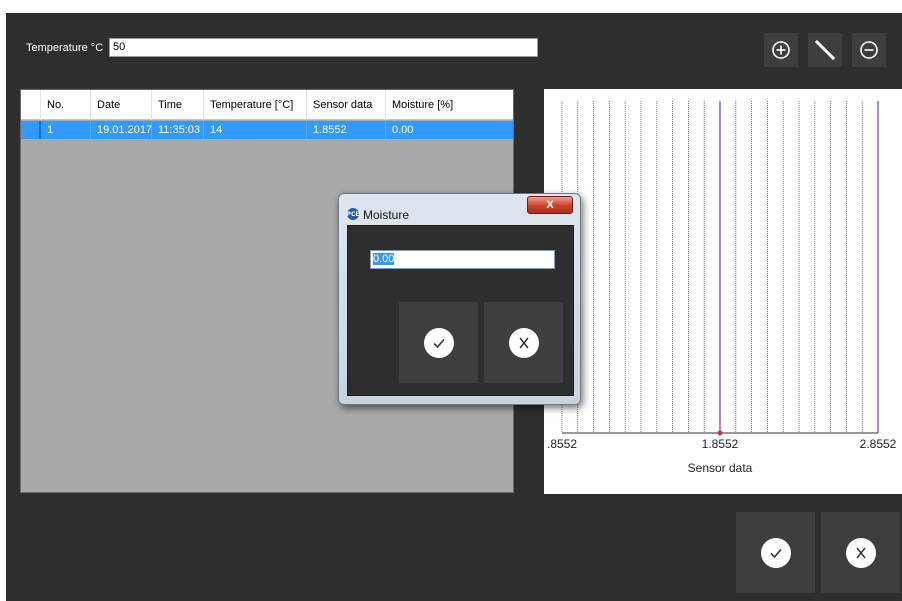 The height and width of the screenshot is (601, 902). What do you see at coordinates (720, 433) in the screenshot?
I see `data-point` at bounding box center [720, 433].